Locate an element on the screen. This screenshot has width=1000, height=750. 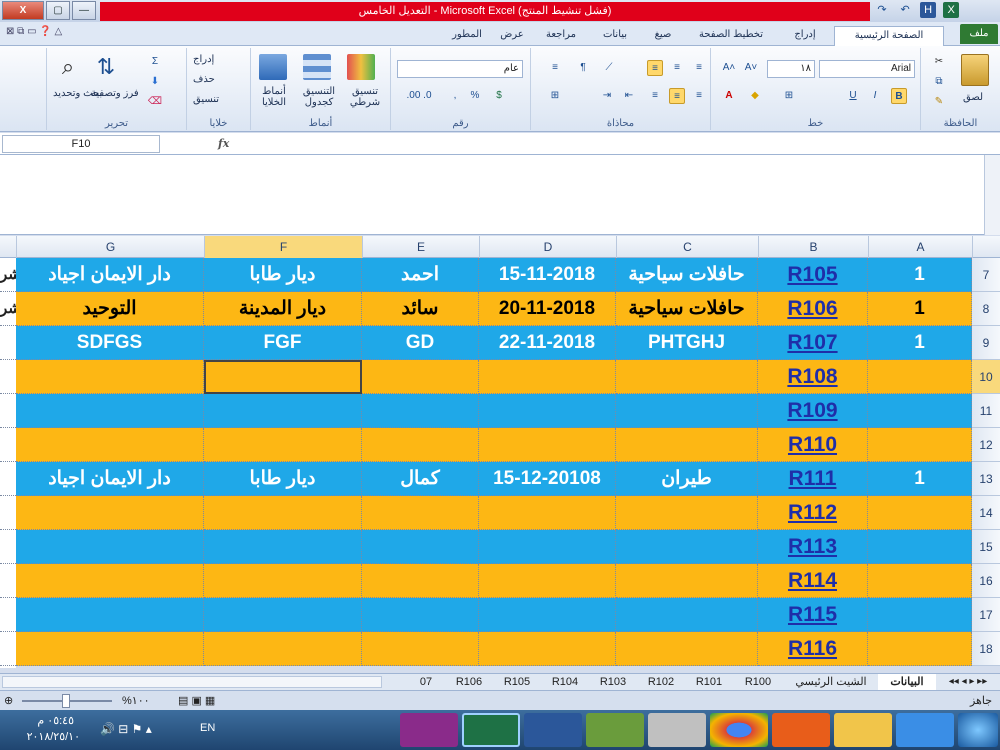
sheet-tab-main: الشيت الرئيسي is located at coordinates (831, 682).